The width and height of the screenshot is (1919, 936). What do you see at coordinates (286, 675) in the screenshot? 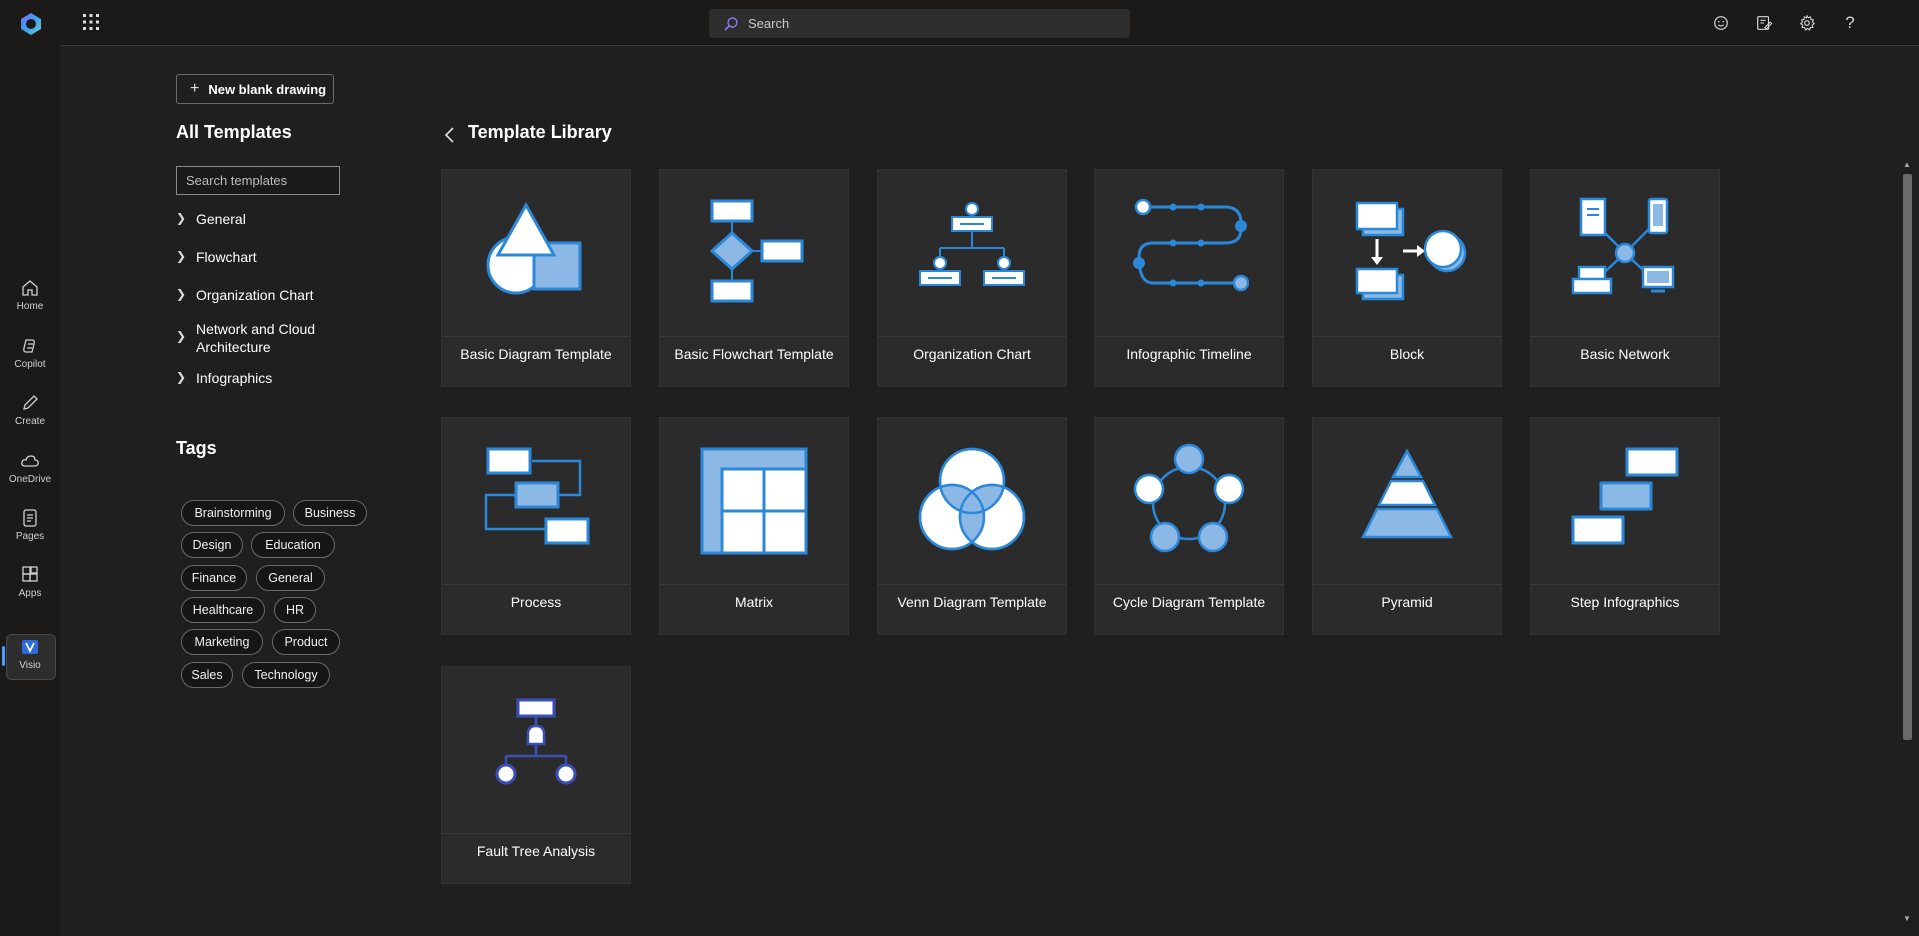
I see `tag-chip: Technology` at bounding box center [286, 675].